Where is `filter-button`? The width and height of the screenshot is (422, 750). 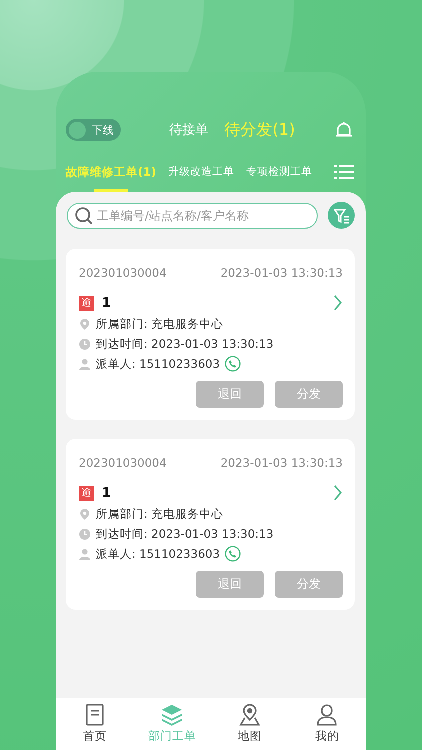 filter-button is located at coordinates (341, 215).